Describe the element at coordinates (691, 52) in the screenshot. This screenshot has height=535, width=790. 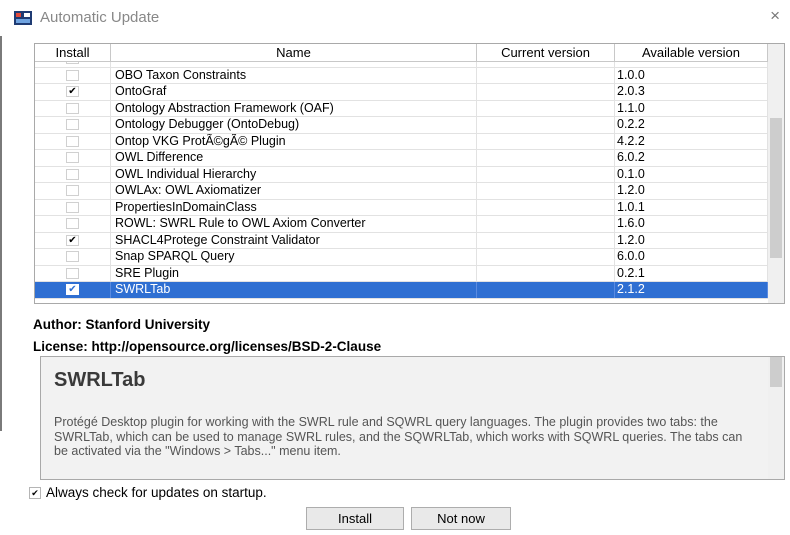
I see `header-available-version: Available version` at that location.